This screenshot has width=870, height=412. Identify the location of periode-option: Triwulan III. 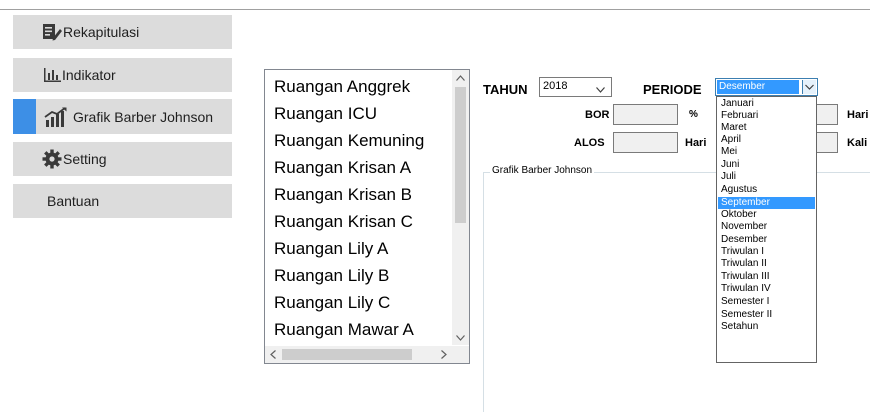
(766, 277).